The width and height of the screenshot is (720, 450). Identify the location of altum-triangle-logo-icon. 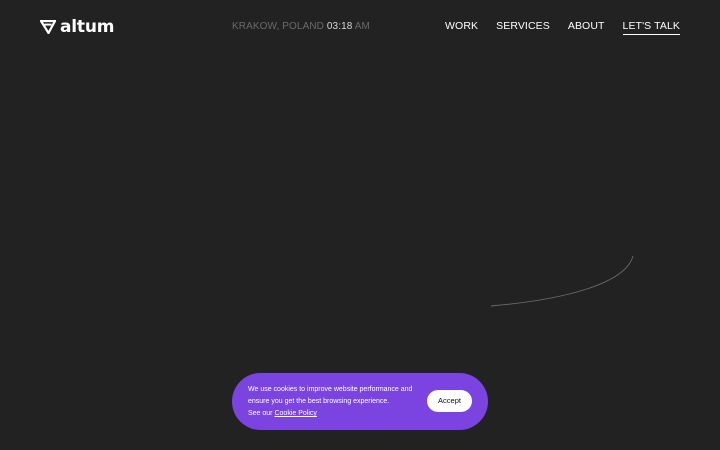
(48, 27).